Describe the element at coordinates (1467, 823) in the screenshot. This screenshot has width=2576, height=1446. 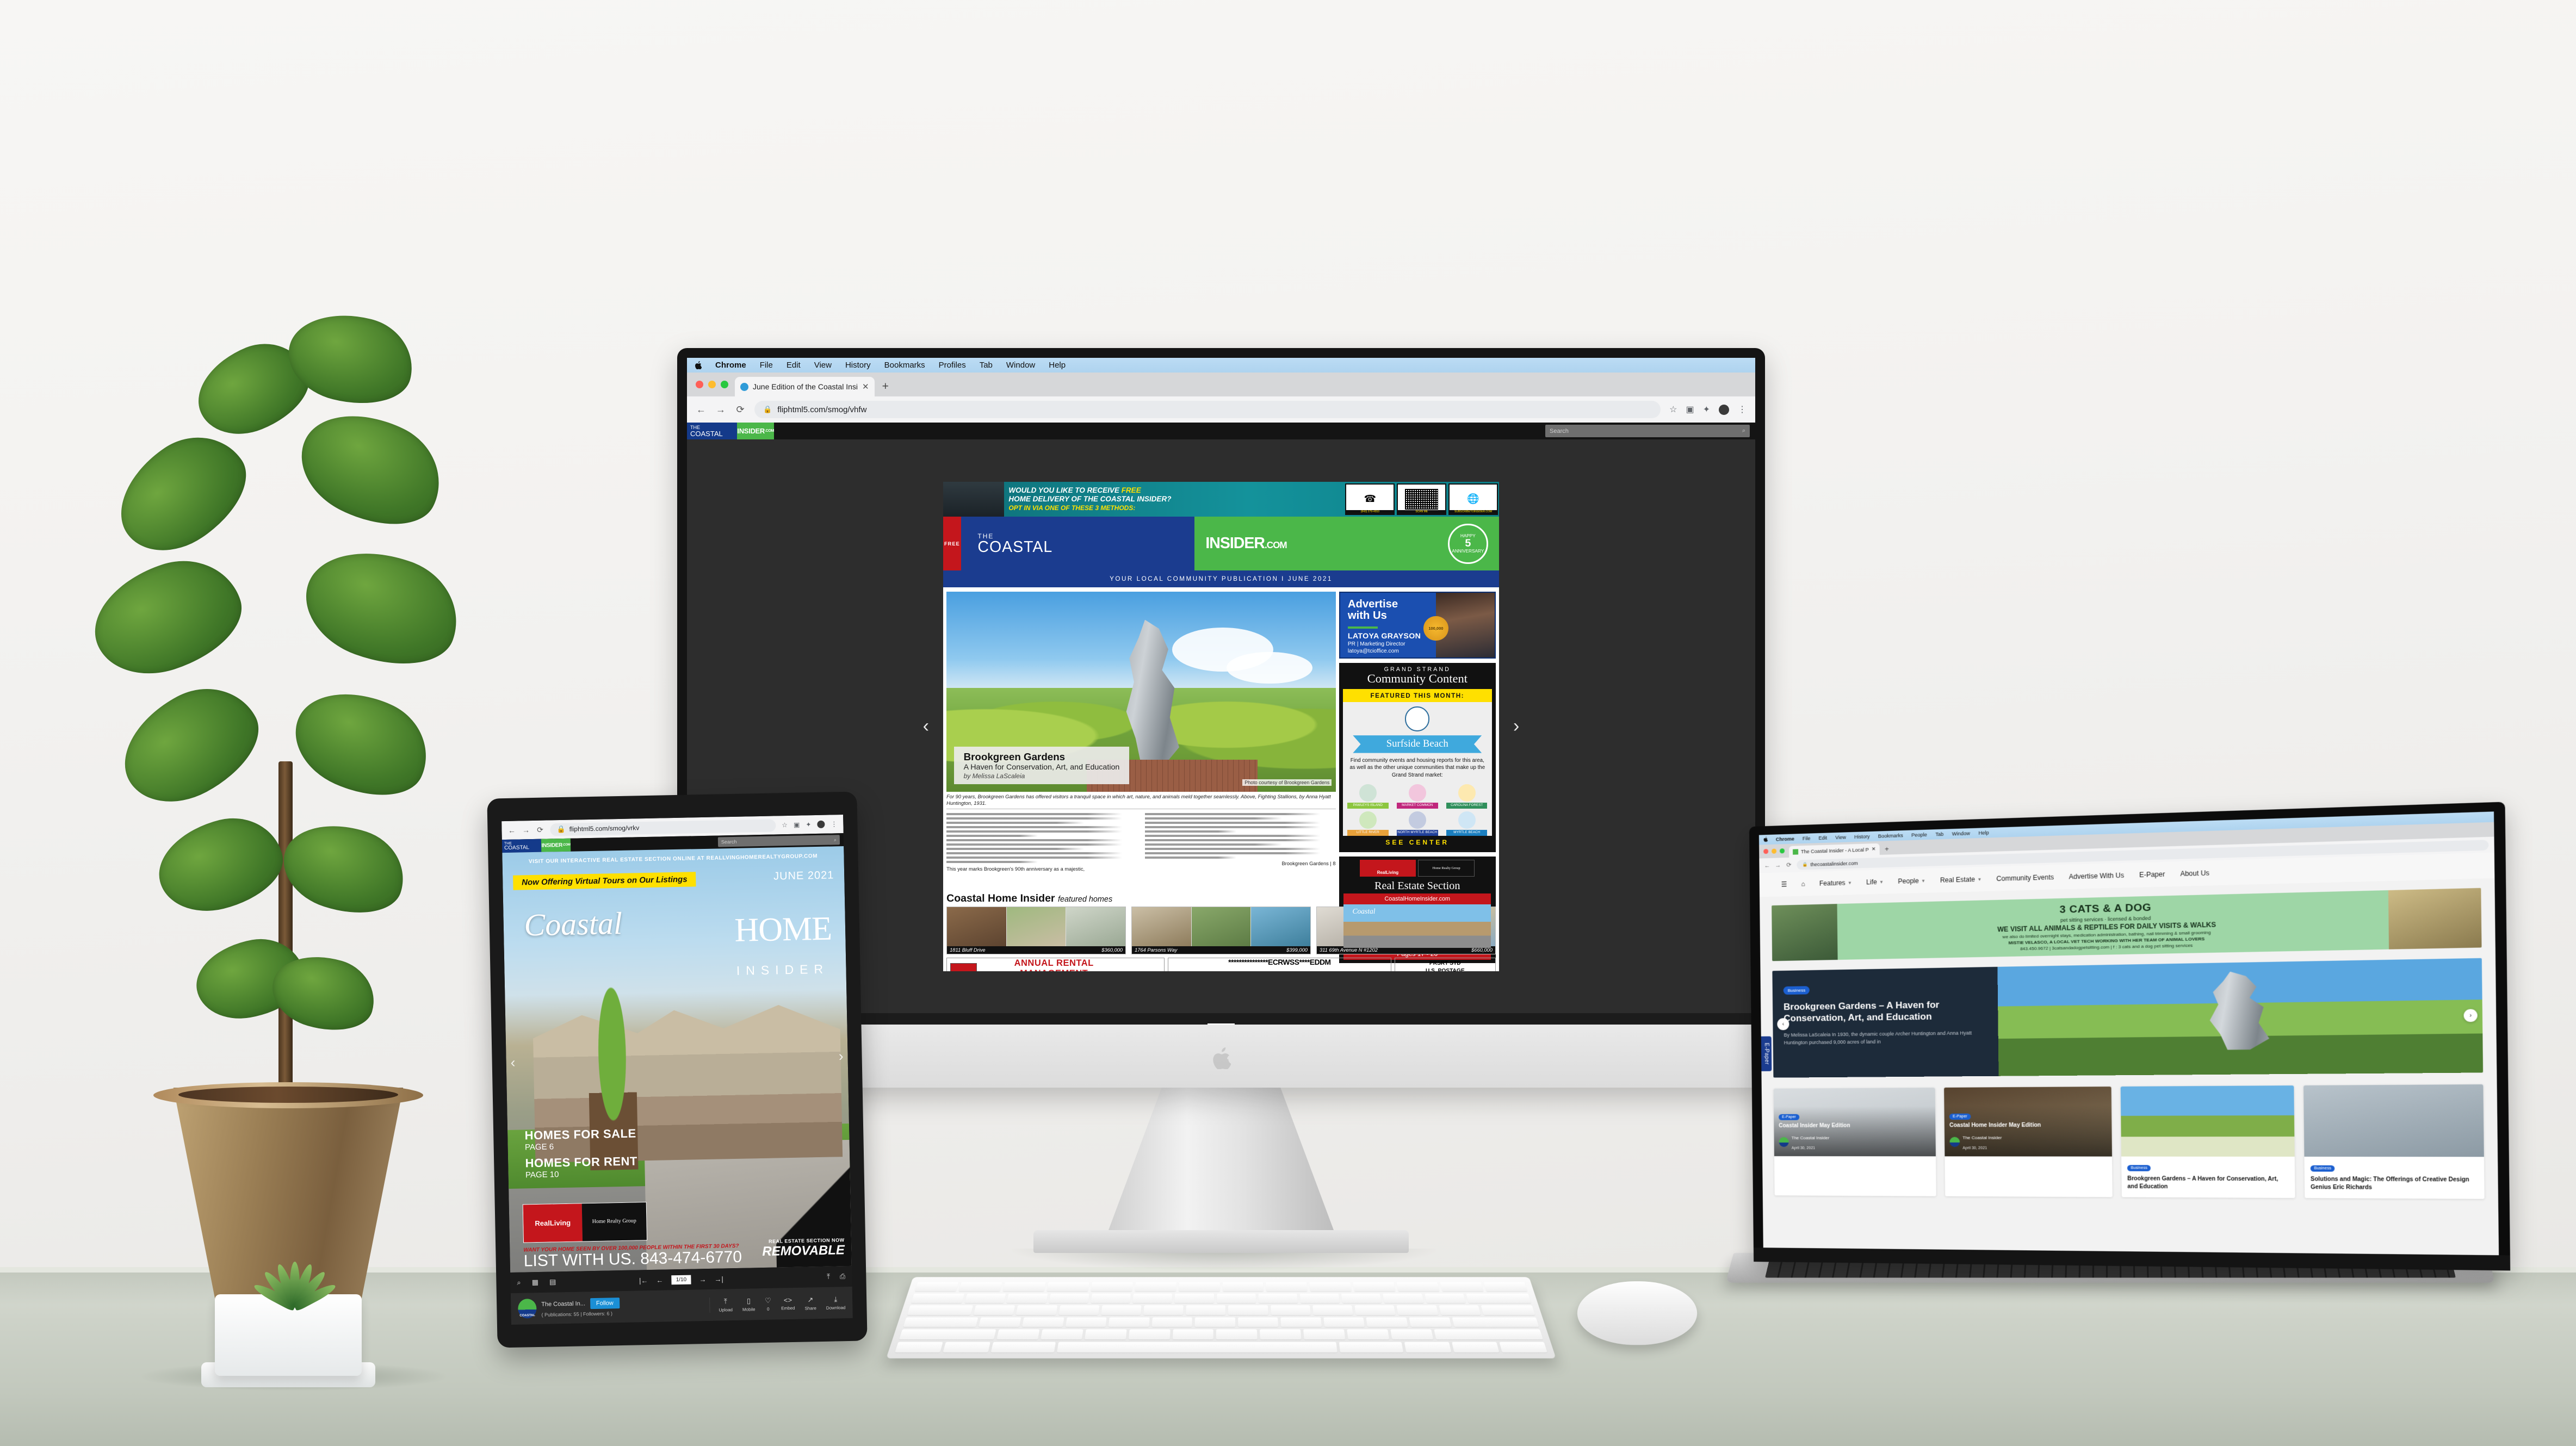
I see `community-tag-item: MYRTLE BEACH` at that location.